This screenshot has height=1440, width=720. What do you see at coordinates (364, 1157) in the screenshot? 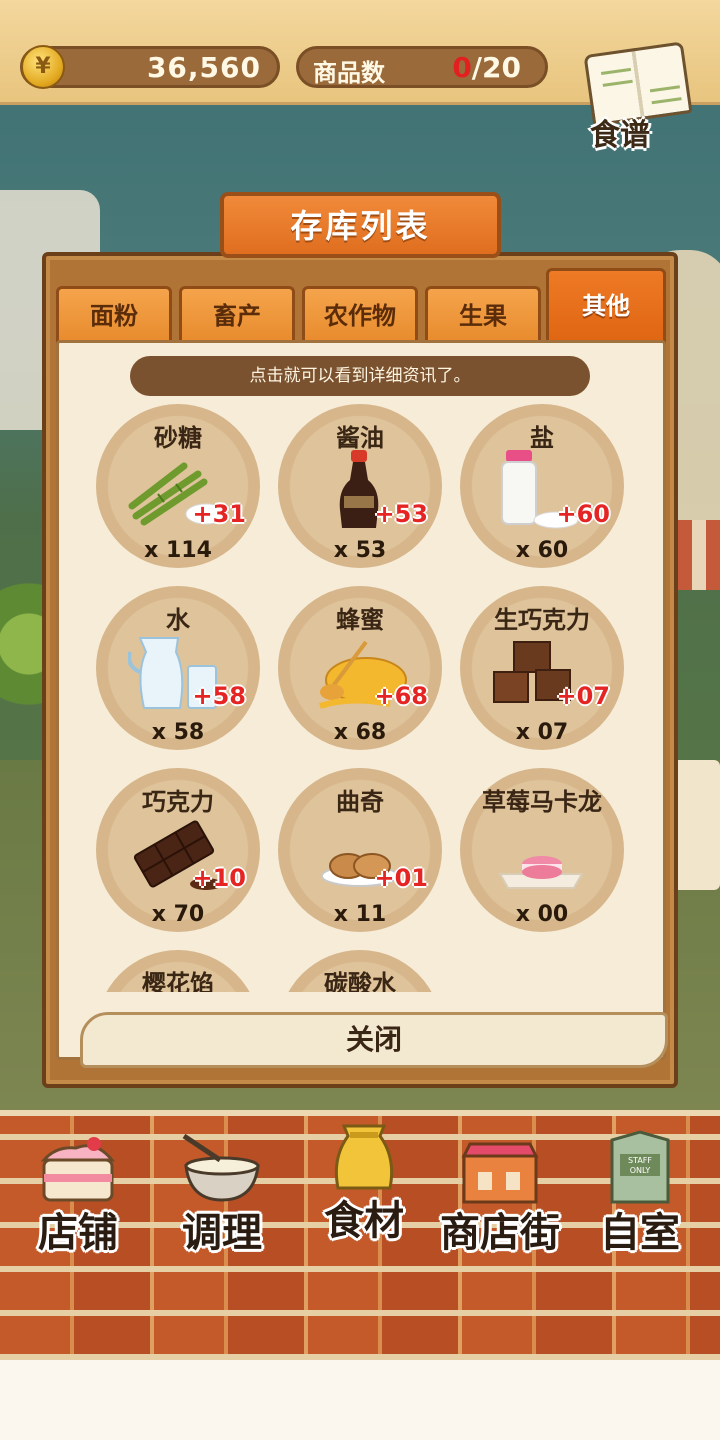
I see `flour-sack-icon` at bounding box center [364, 1157].